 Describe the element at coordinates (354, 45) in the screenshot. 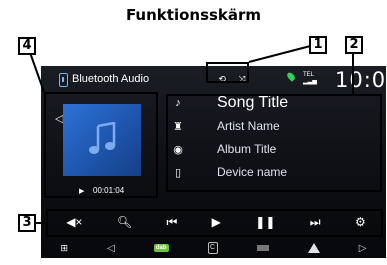

I see `callout-2: 2` at that location.